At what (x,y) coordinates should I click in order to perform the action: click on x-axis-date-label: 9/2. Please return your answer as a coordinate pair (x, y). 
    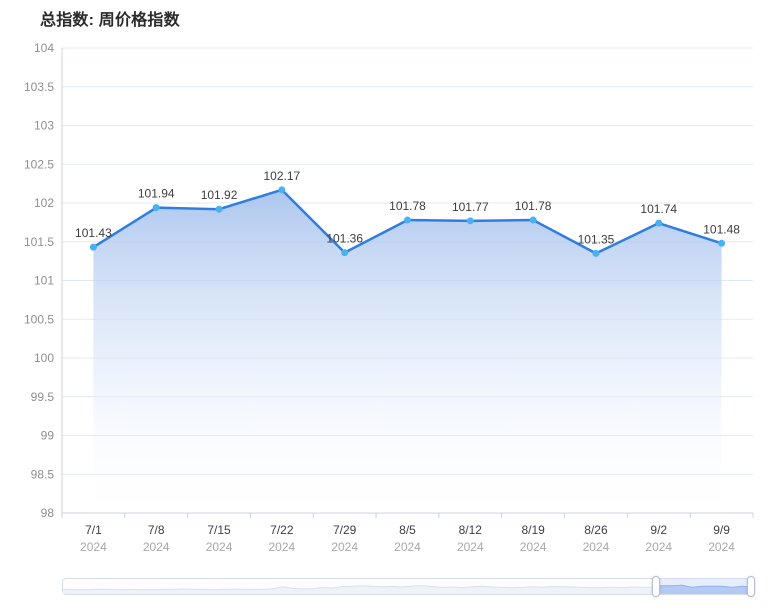
    Looking at the image, I should click on (658, 530).